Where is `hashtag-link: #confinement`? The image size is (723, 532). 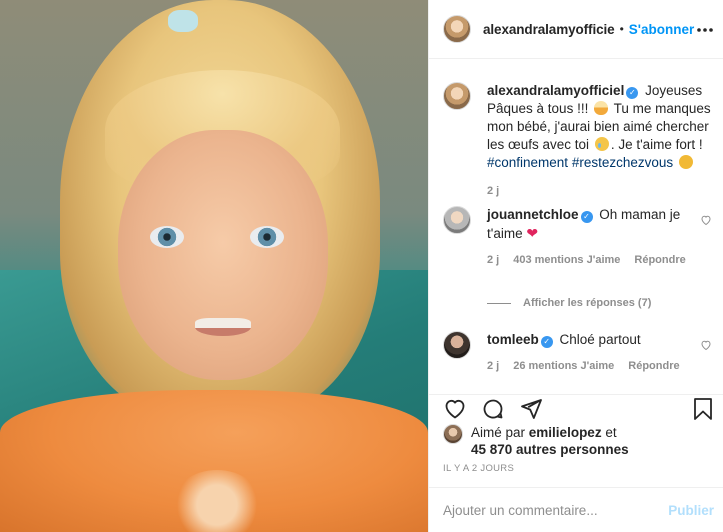
hashtag-link: #confinement is located at coordinates (527, 162).